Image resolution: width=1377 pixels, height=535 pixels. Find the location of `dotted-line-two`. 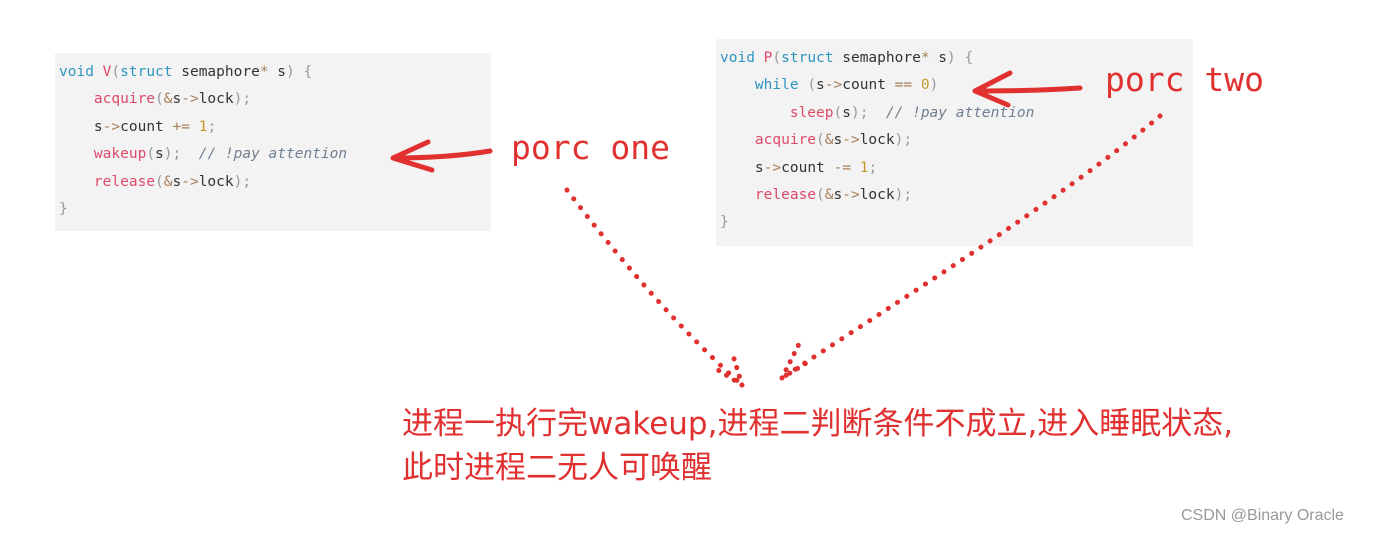

dotted-line-two is located at coordinates (971, 247).